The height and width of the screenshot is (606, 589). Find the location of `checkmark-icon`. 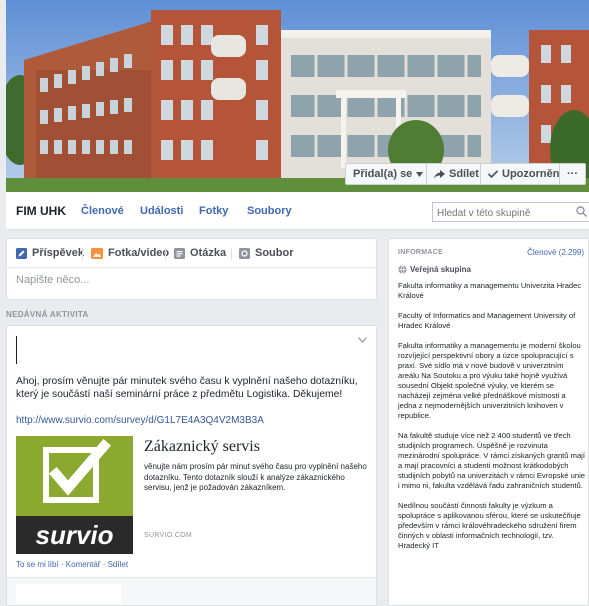

checkmark-icon is located at coordinates (493, 174).